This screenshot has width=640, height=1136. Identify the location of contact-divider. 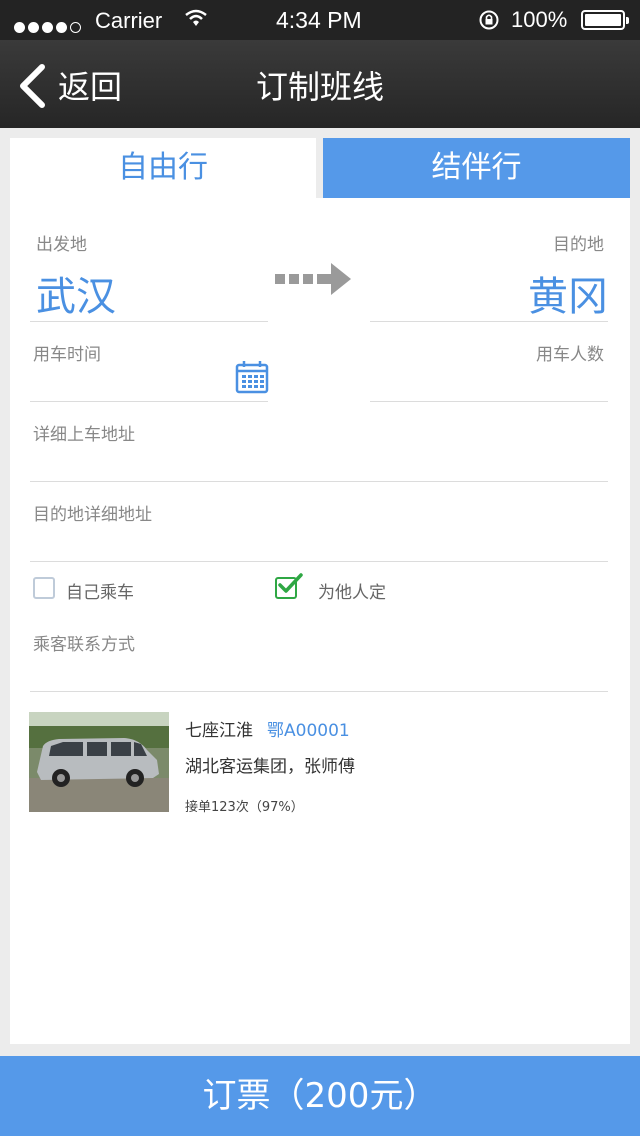
(319, 691).